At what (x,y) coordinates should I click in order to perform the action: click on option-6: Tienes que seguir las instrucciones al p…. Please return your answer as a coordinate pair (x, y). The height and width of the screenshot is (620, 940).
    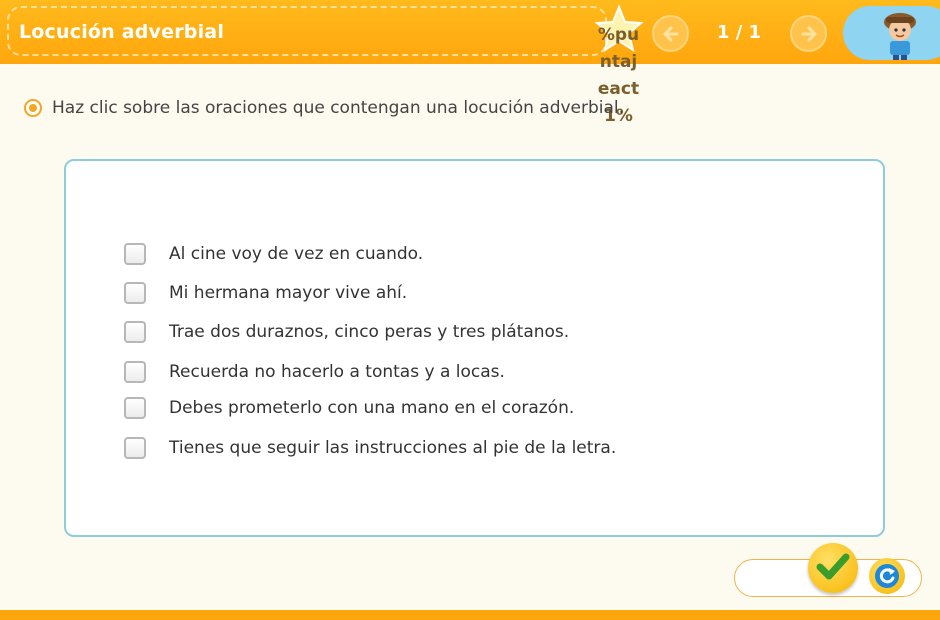
    Looking at the image, I should click on (370, 448).